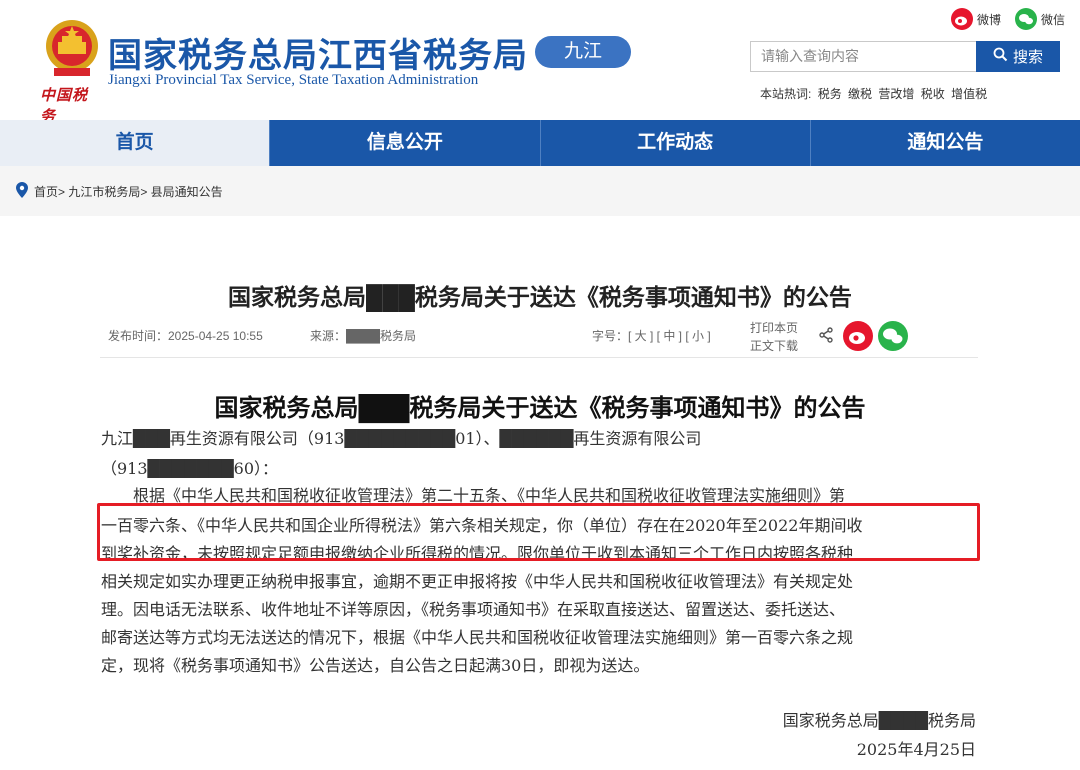  I want to click on document-title: 国家税务总局███税务局关于送达《税务事项通知书》的公告, so click(540, 408).